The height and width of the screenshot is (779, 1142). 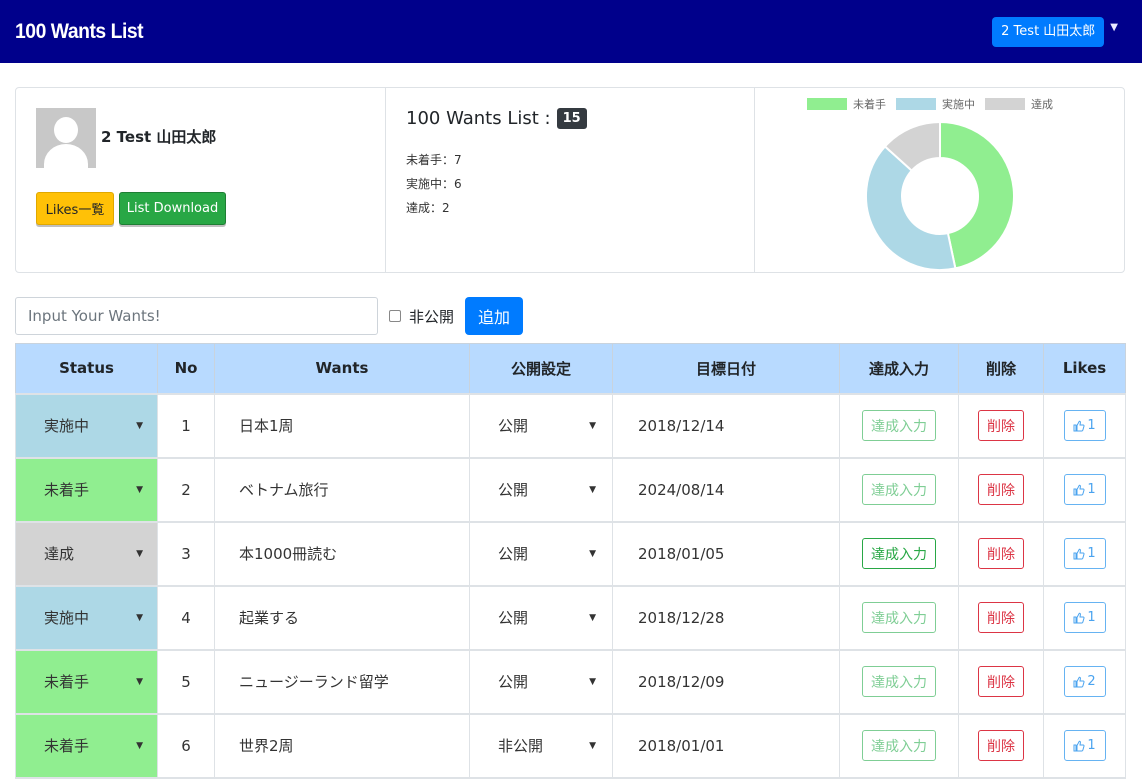 What do you see at coordinates (726, 746) in the screenshot?
I see `target-date: 2018/01/01` at bounding box center [726, 746].